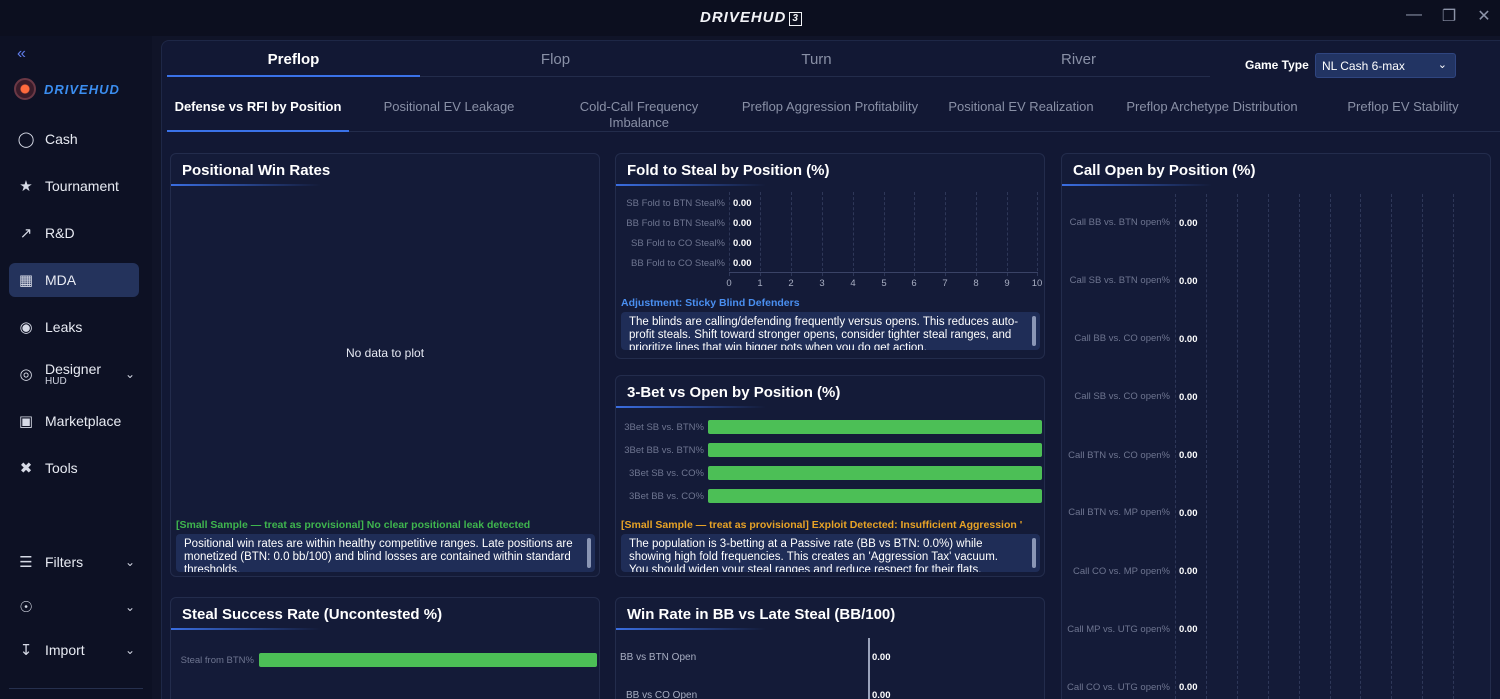 The image size is (1500, 699). Describe the element at coordinates (555, 62) in the screenshot. I see `tab-flop: Flop` at that location.